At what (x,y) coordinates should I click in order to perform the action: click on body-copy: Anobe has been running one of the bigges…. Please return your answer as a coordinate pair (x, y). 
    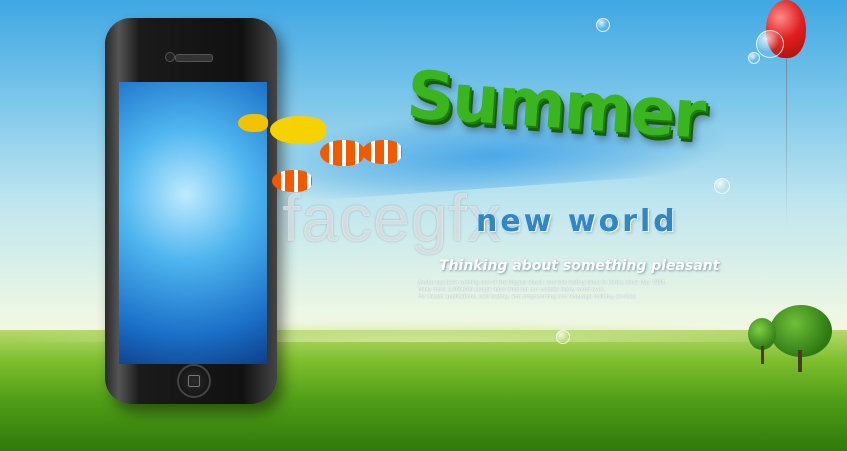
    Looking at the image, I should click on (608, 290).